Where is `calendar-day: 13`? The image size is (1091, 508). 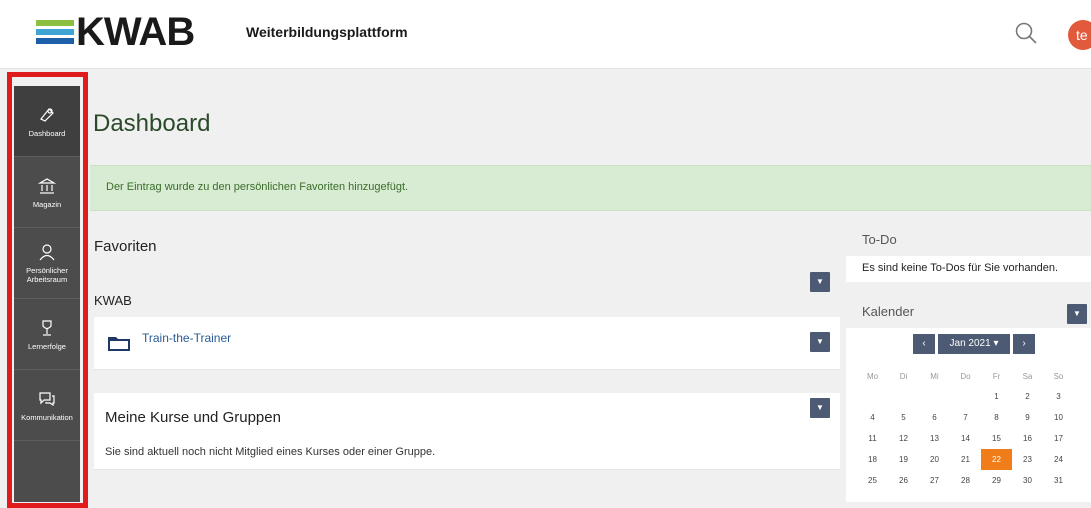 calendar-day: 13 is located at coordinates (934, 438).